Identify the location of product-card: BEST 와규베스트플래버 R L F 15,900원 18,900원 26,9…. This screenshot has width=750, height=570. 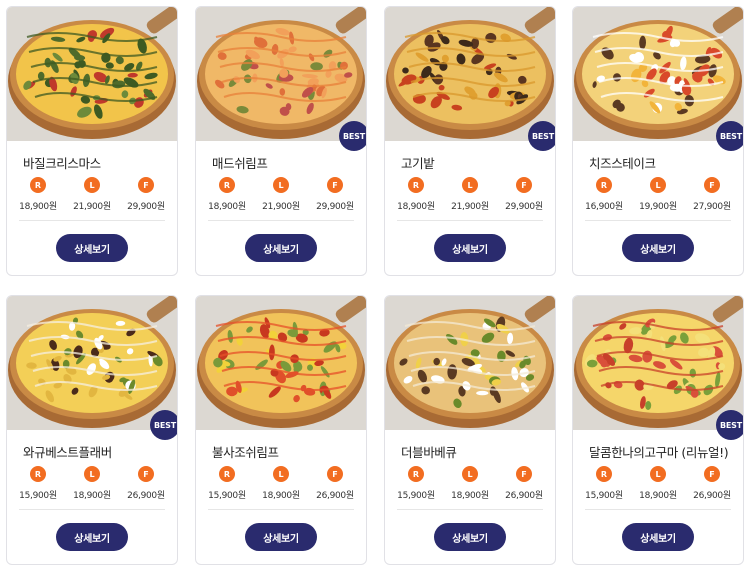
(92, 430).